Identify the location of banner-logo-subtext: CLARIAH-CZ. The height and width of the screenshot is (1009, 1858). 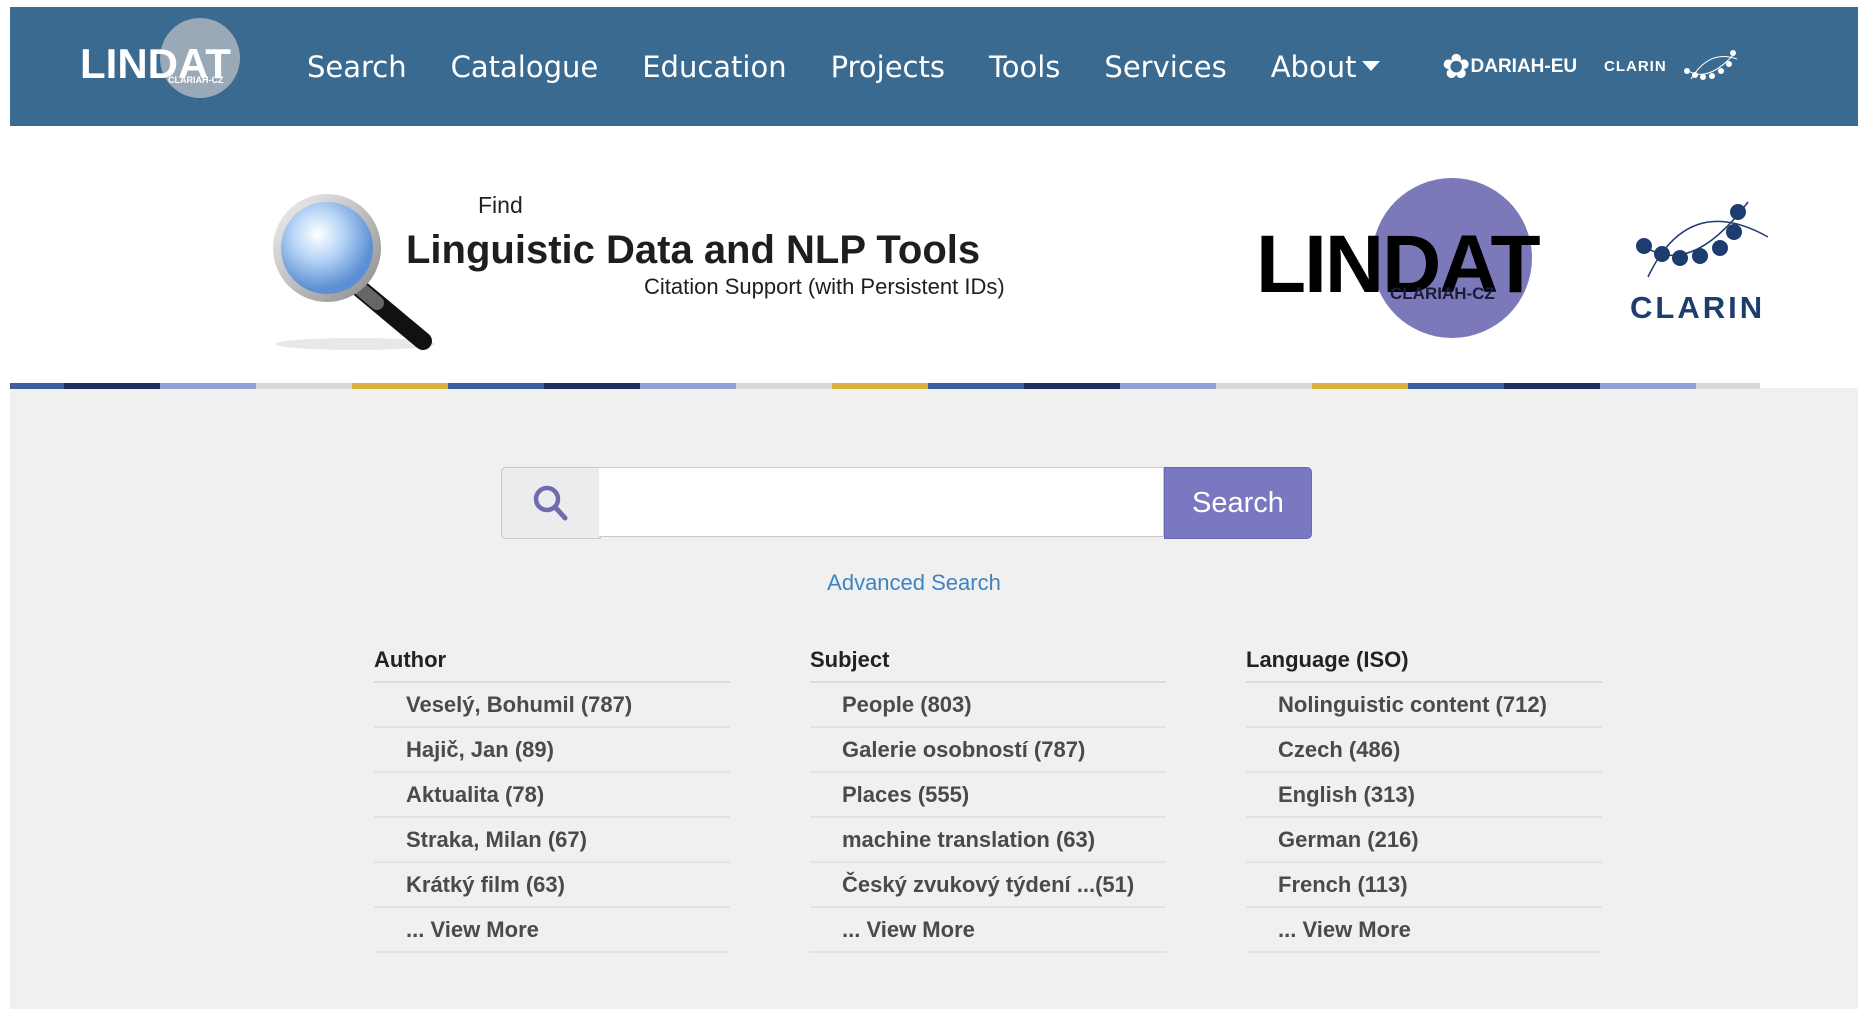
(1442, 293).